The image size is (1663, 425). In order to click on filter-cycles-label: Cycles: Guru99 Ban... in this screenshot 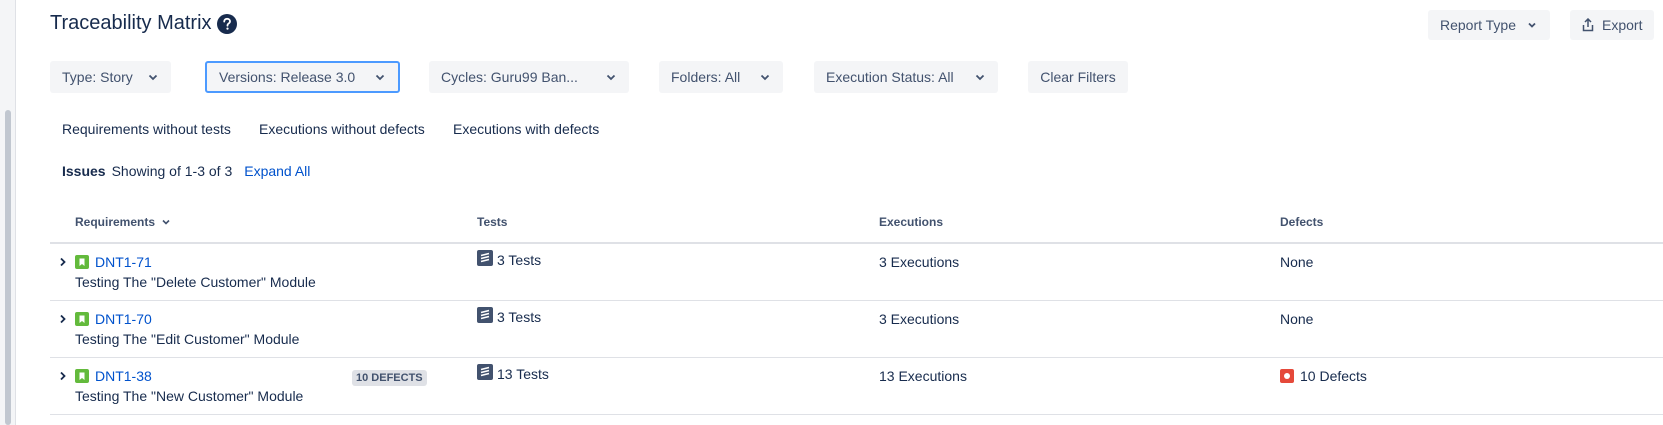, I will do `click(509, 77)`.